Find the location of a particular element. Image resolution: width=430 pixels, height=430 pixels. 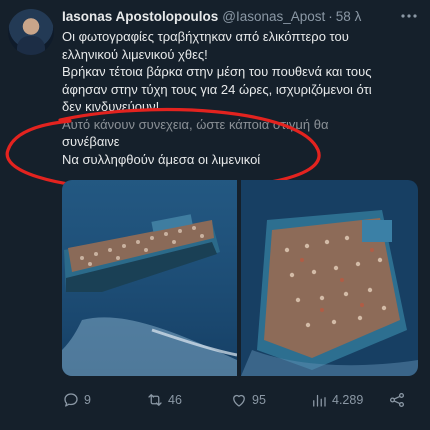

author-handle: @Iasonas_Apost is located at coordinates (273, 16).